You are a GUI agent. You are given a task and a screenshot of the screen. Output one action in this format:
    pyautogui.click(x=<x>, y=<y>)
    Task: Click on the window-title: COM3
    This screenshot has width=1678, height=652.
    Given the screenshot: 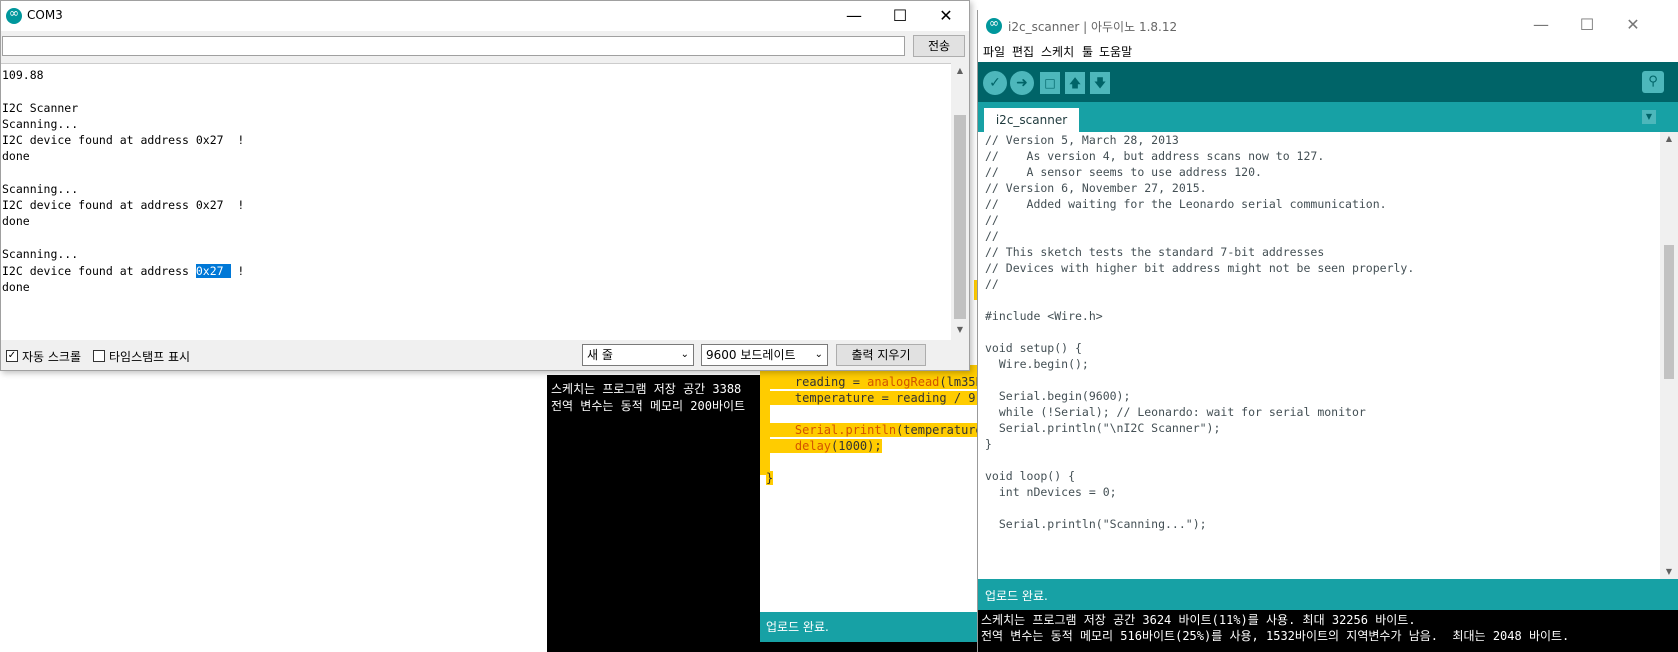 What is the action you would take?
    pyautogui.click(x=45, y=15)
    